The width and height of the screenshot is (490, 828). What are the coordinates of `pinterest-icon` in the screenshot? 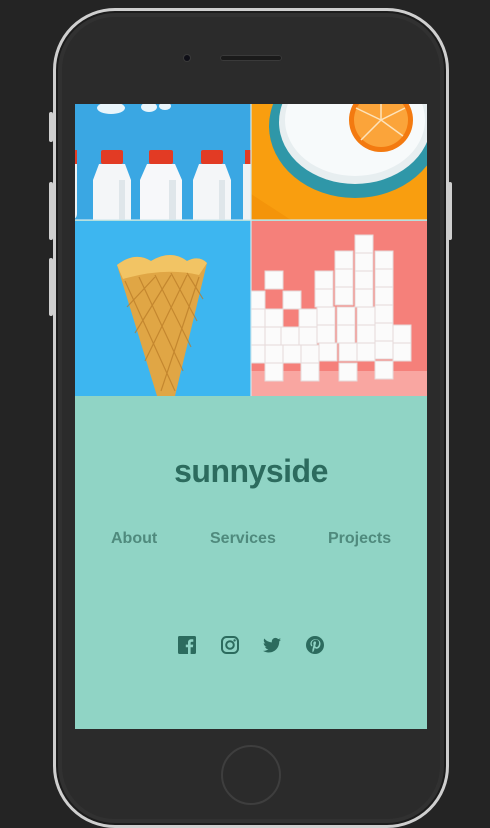 It's located at (315, 645).